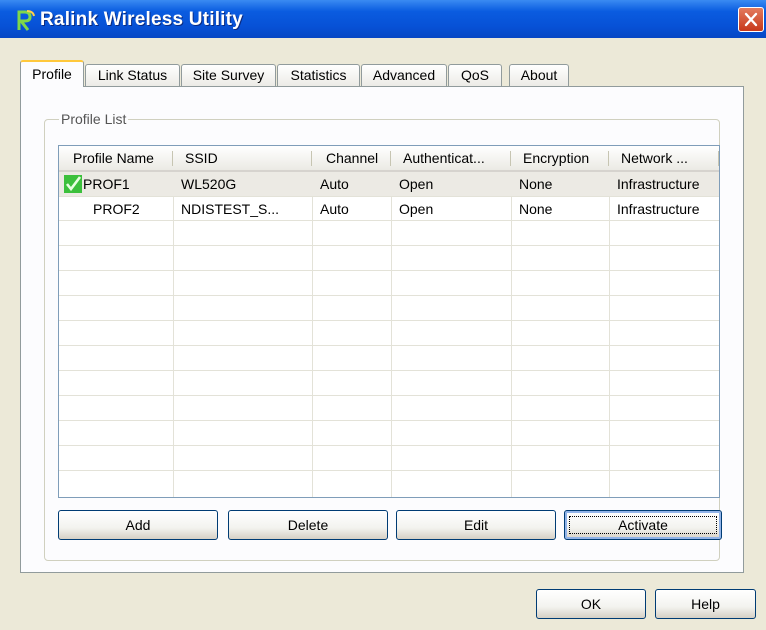  I want to click on activate-button-label: Activate, so click(643, 525).